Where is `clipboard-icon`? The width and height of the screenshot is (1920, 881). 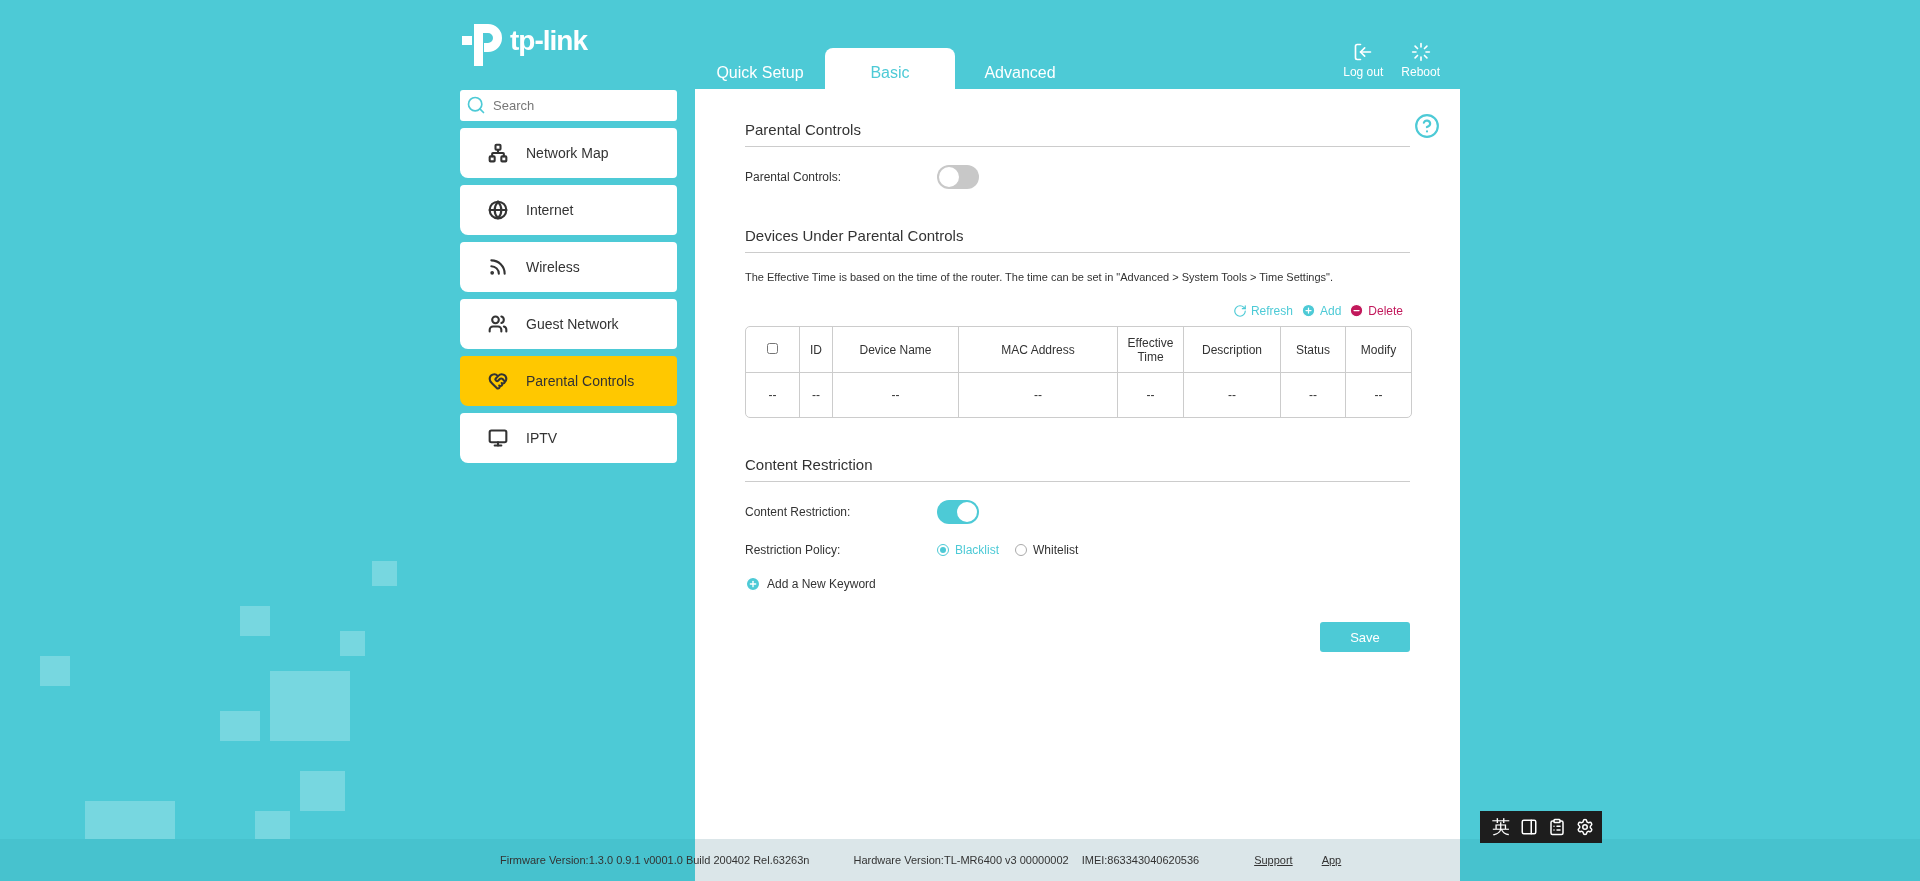
clipboard-icon is located at coordinates (1557, 827).